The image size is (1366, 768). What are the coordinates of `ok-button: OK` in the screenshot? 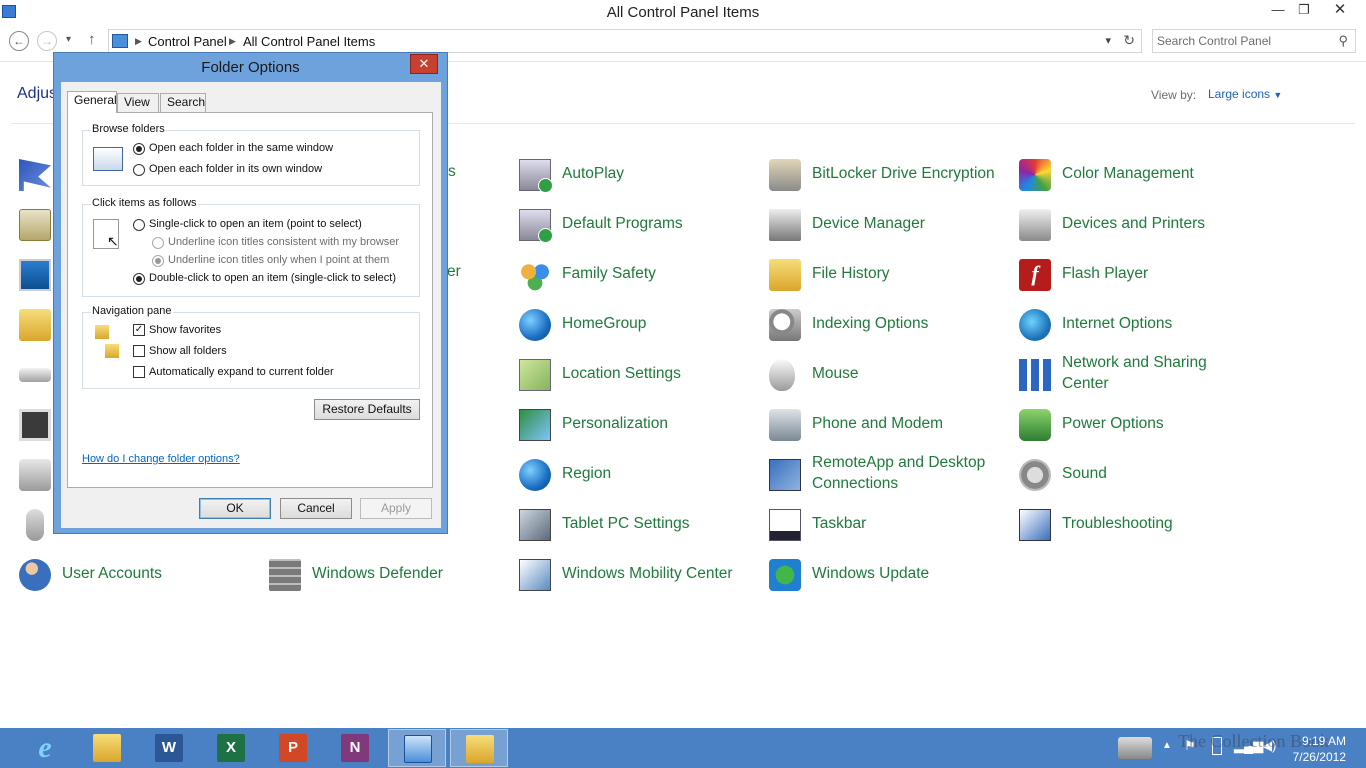 It's located at (235, 508).